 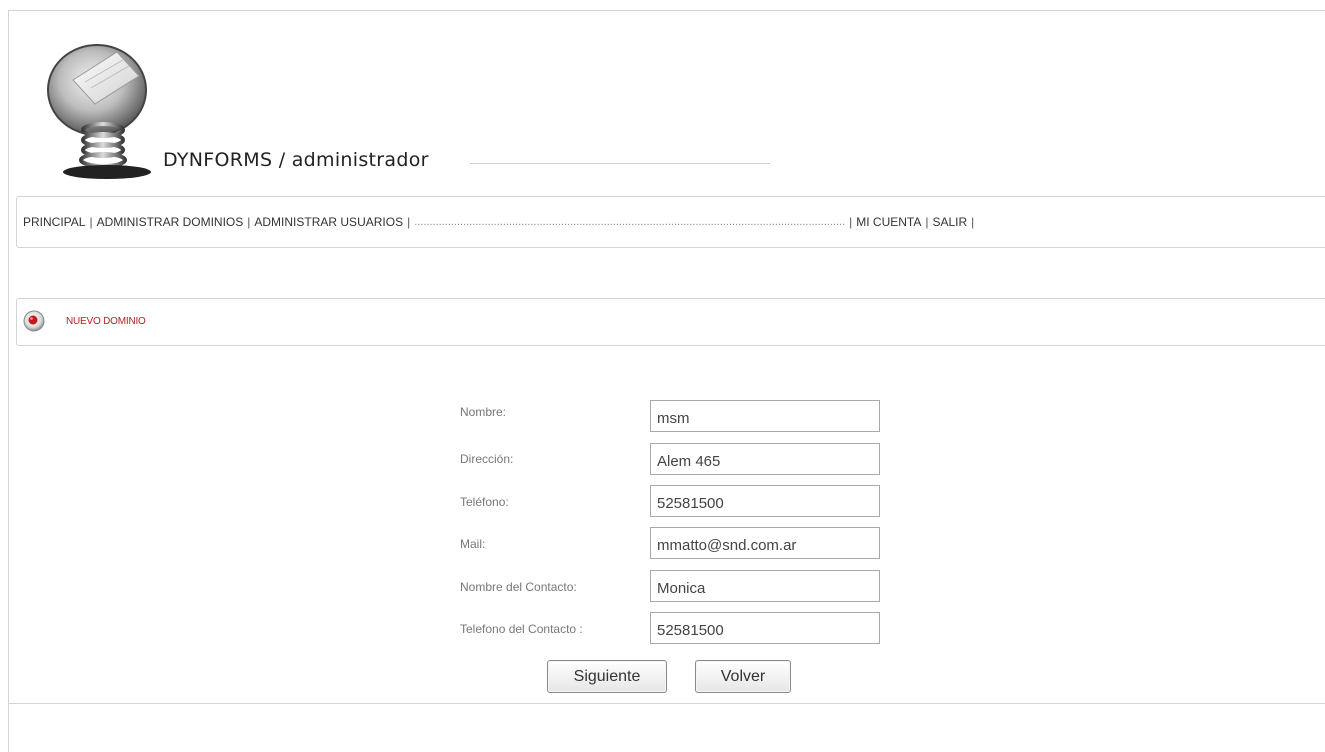 What do you see at coordinates (765, 586) in the screenshot?
I see `nombre-contacto-input` at bounding box center [765, 586].